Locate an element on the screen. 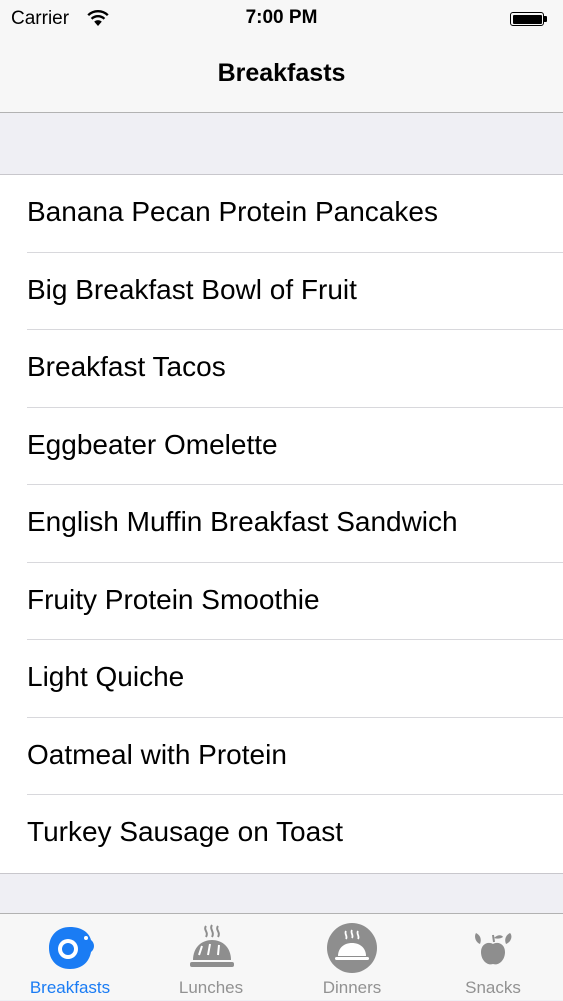 The height and width of the screenshot is (1001, 563). list-item-label: Big Breakfast Bowl of Fruit is located at coordinates (192, 289).